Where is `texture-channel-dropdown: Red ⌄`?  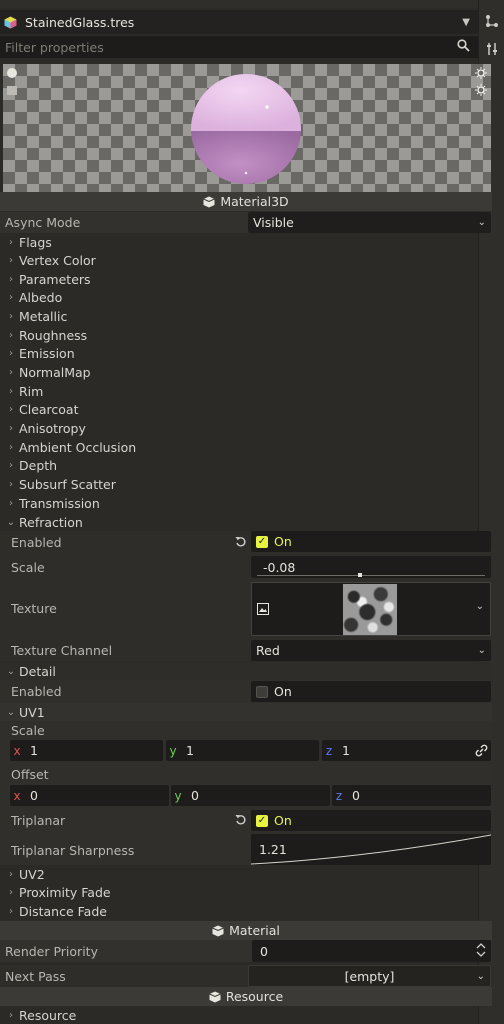 texture-channel-dropdown: Red ⌄ is located at coordinates (371, 650).